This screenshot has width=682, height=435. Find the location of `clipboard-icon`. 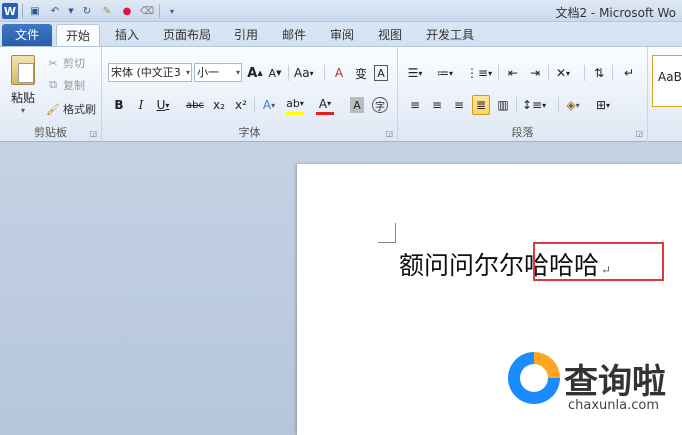

clipboard-icon is located at coordinates (23, 70).